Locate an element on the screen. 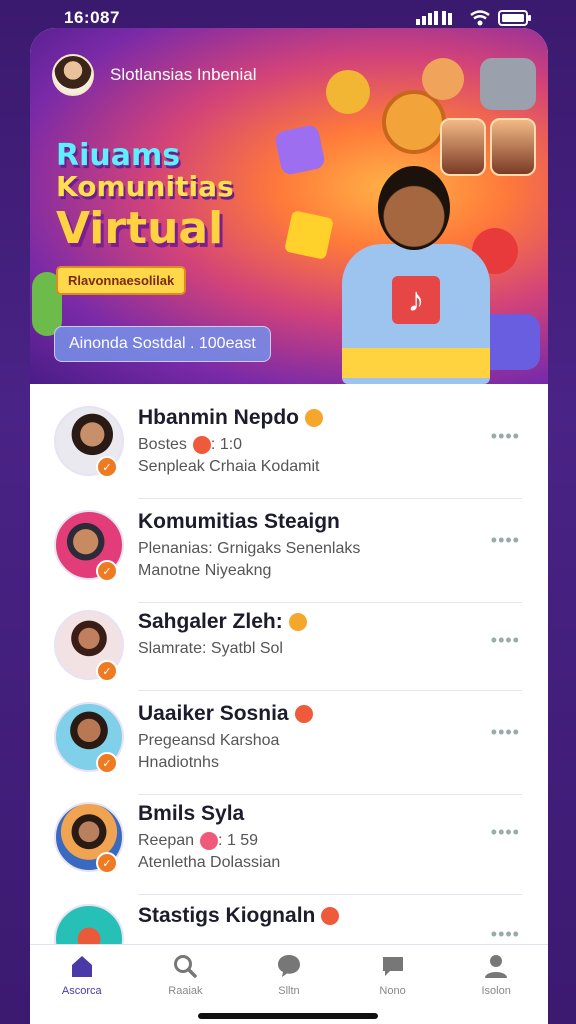 The height and width of the screenshot is (1024, 576). hamster-character-icon is located at coordinates (443, 79).